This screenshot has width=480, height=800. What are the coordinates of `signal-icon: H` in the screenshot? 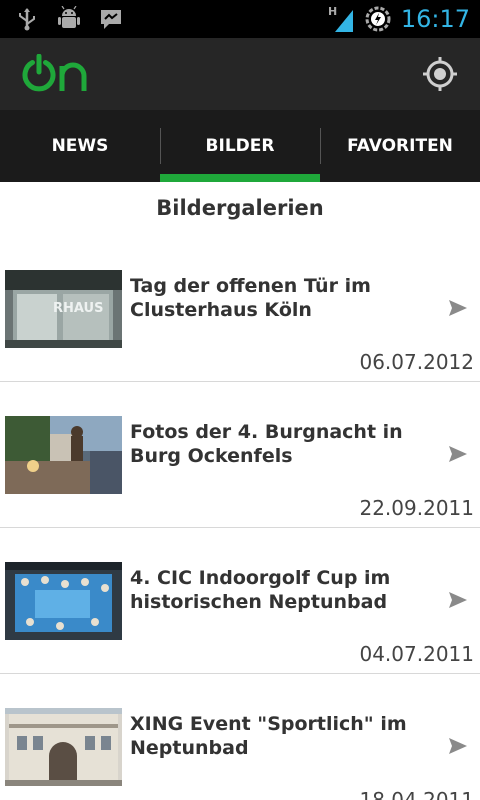 It's located at (340, 18).